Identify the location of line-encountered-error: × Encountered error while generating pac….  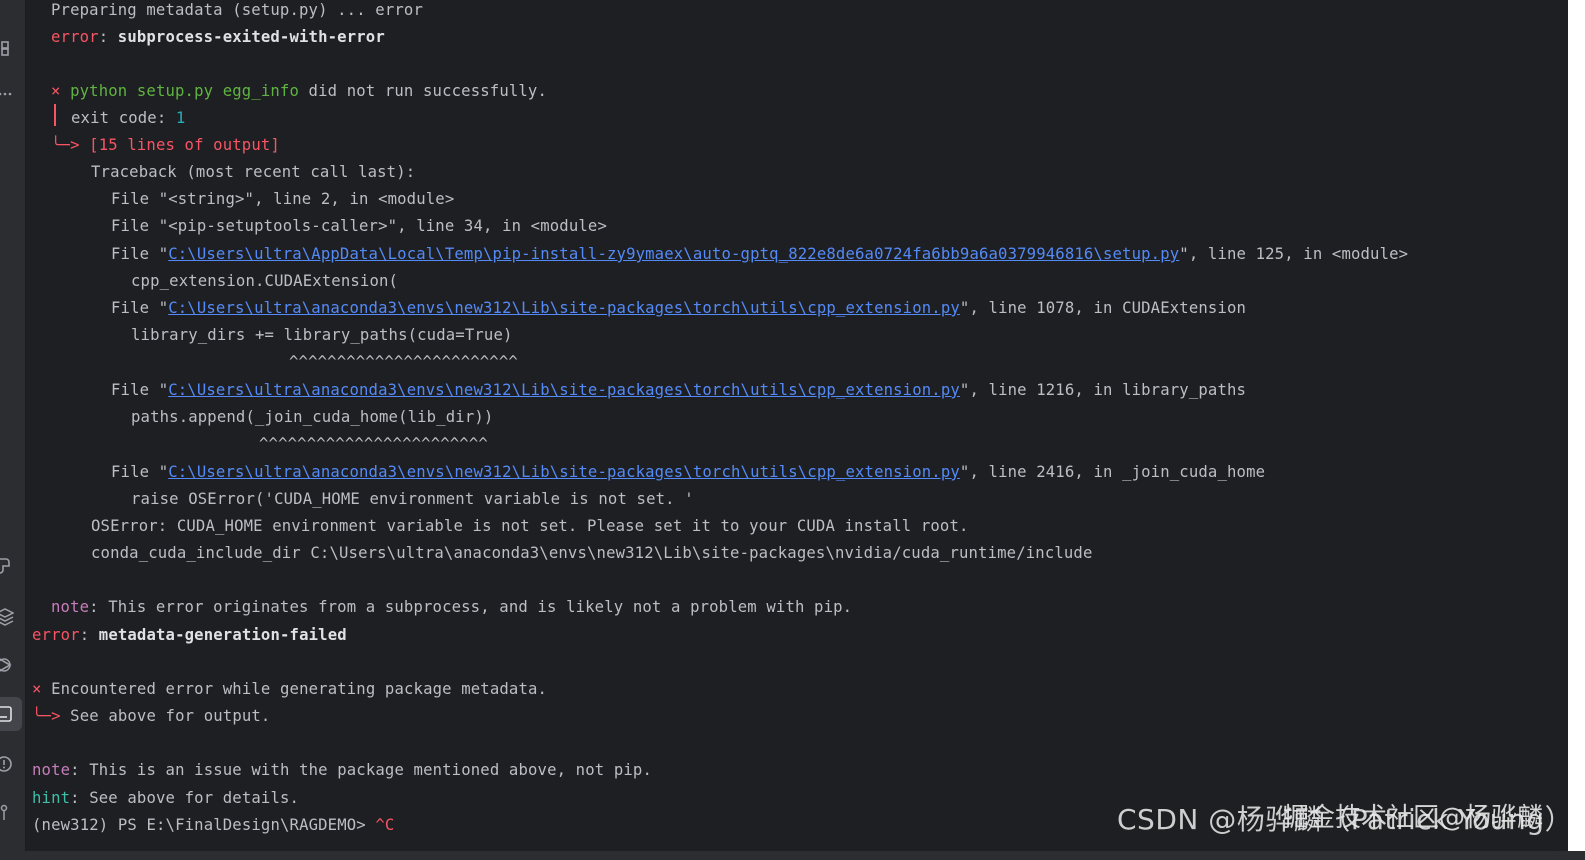
(289, 692).